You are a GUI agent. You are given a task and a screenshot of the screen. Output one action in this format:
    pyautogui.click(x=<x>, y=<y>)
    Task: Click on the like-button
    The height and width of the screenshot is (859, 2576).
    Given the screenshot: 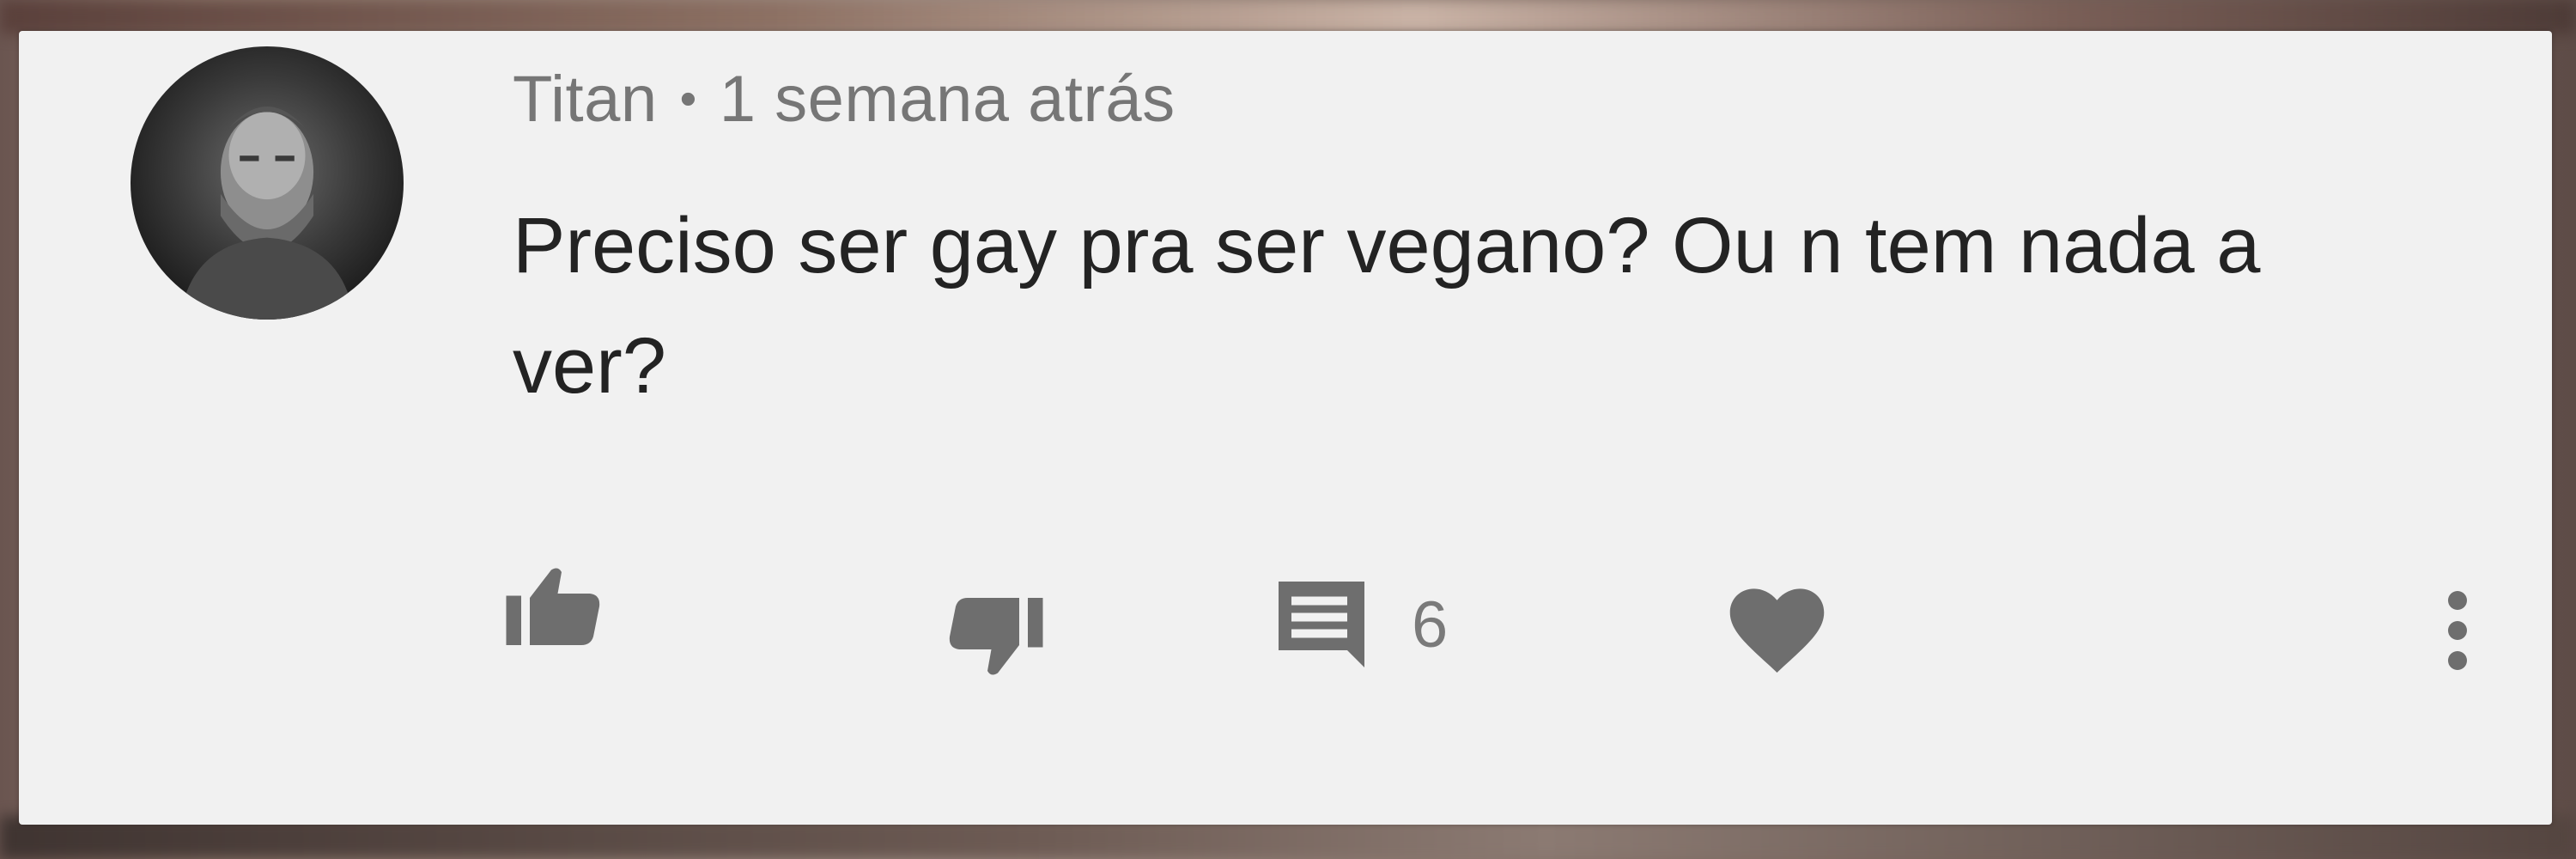 What is the action you would take?
    pyautogui.click(x=555, y=606)
    